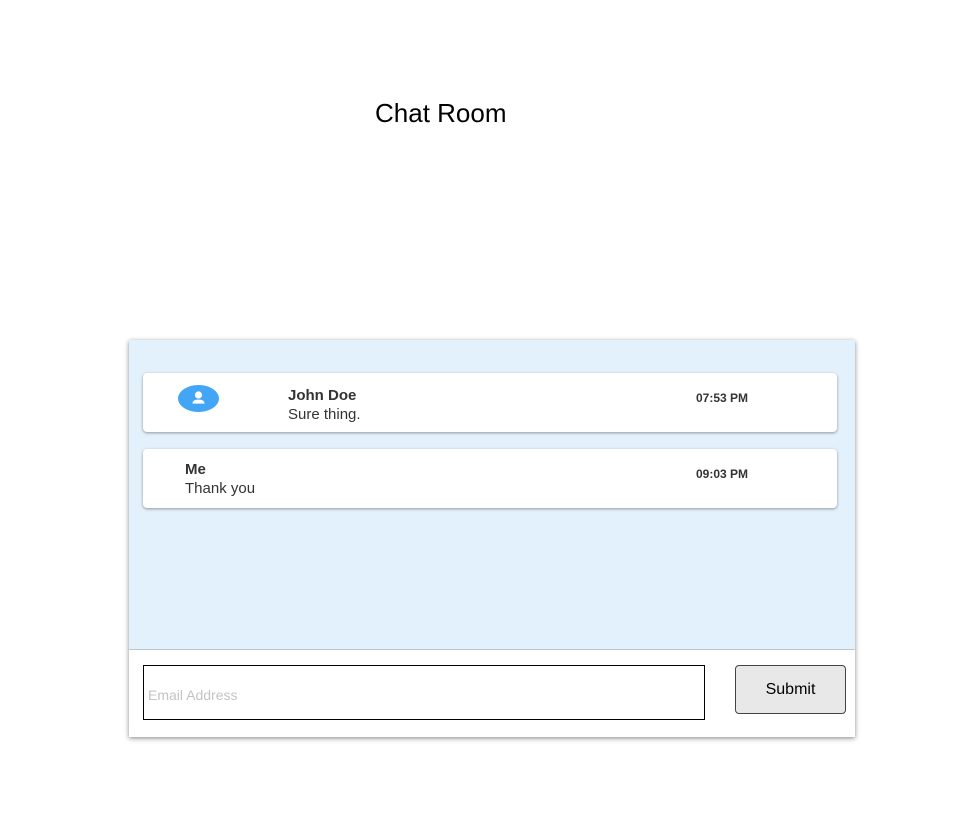 The height and width of the screenshot is (813, 955). Describe the element at coordinates (220, 488) in the screenshot. I see `message-text: Thank you` at that location.